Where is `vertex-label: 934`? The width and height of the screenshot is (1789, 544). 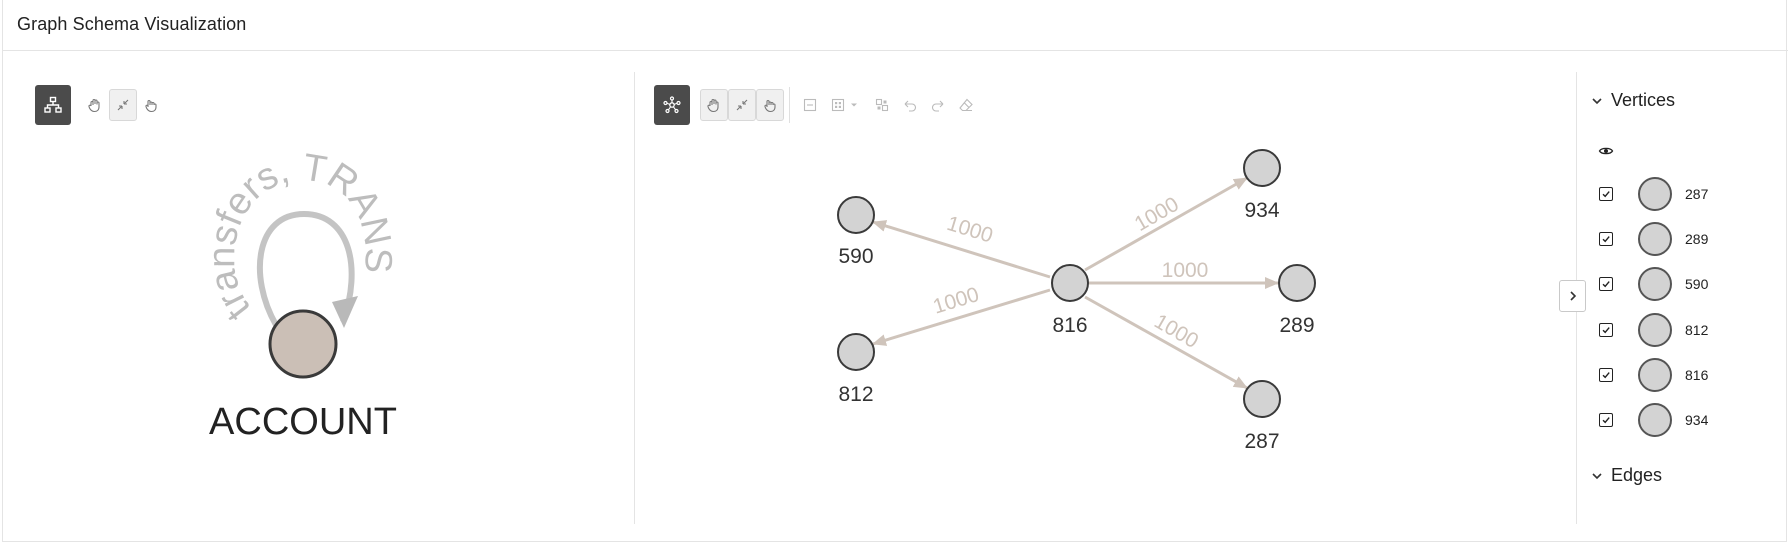 vertex-label: 934 is located at coordinates (1697, 420).